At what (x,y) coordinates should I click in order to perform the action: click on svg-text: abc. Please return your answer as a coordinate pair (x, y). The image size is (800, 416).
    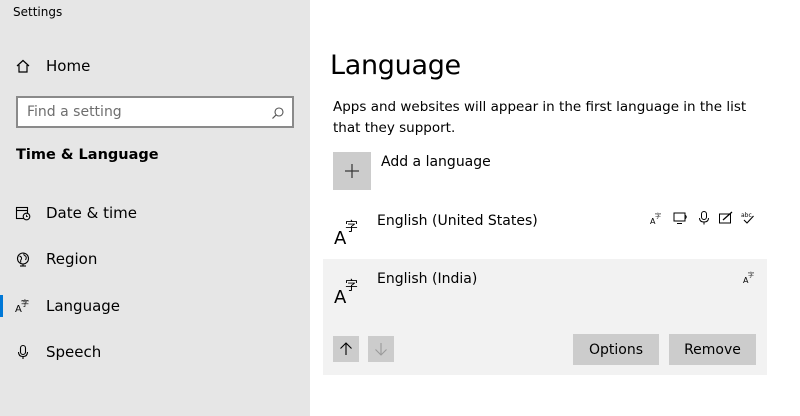
    Looking at the image, I should click on (746, 215).